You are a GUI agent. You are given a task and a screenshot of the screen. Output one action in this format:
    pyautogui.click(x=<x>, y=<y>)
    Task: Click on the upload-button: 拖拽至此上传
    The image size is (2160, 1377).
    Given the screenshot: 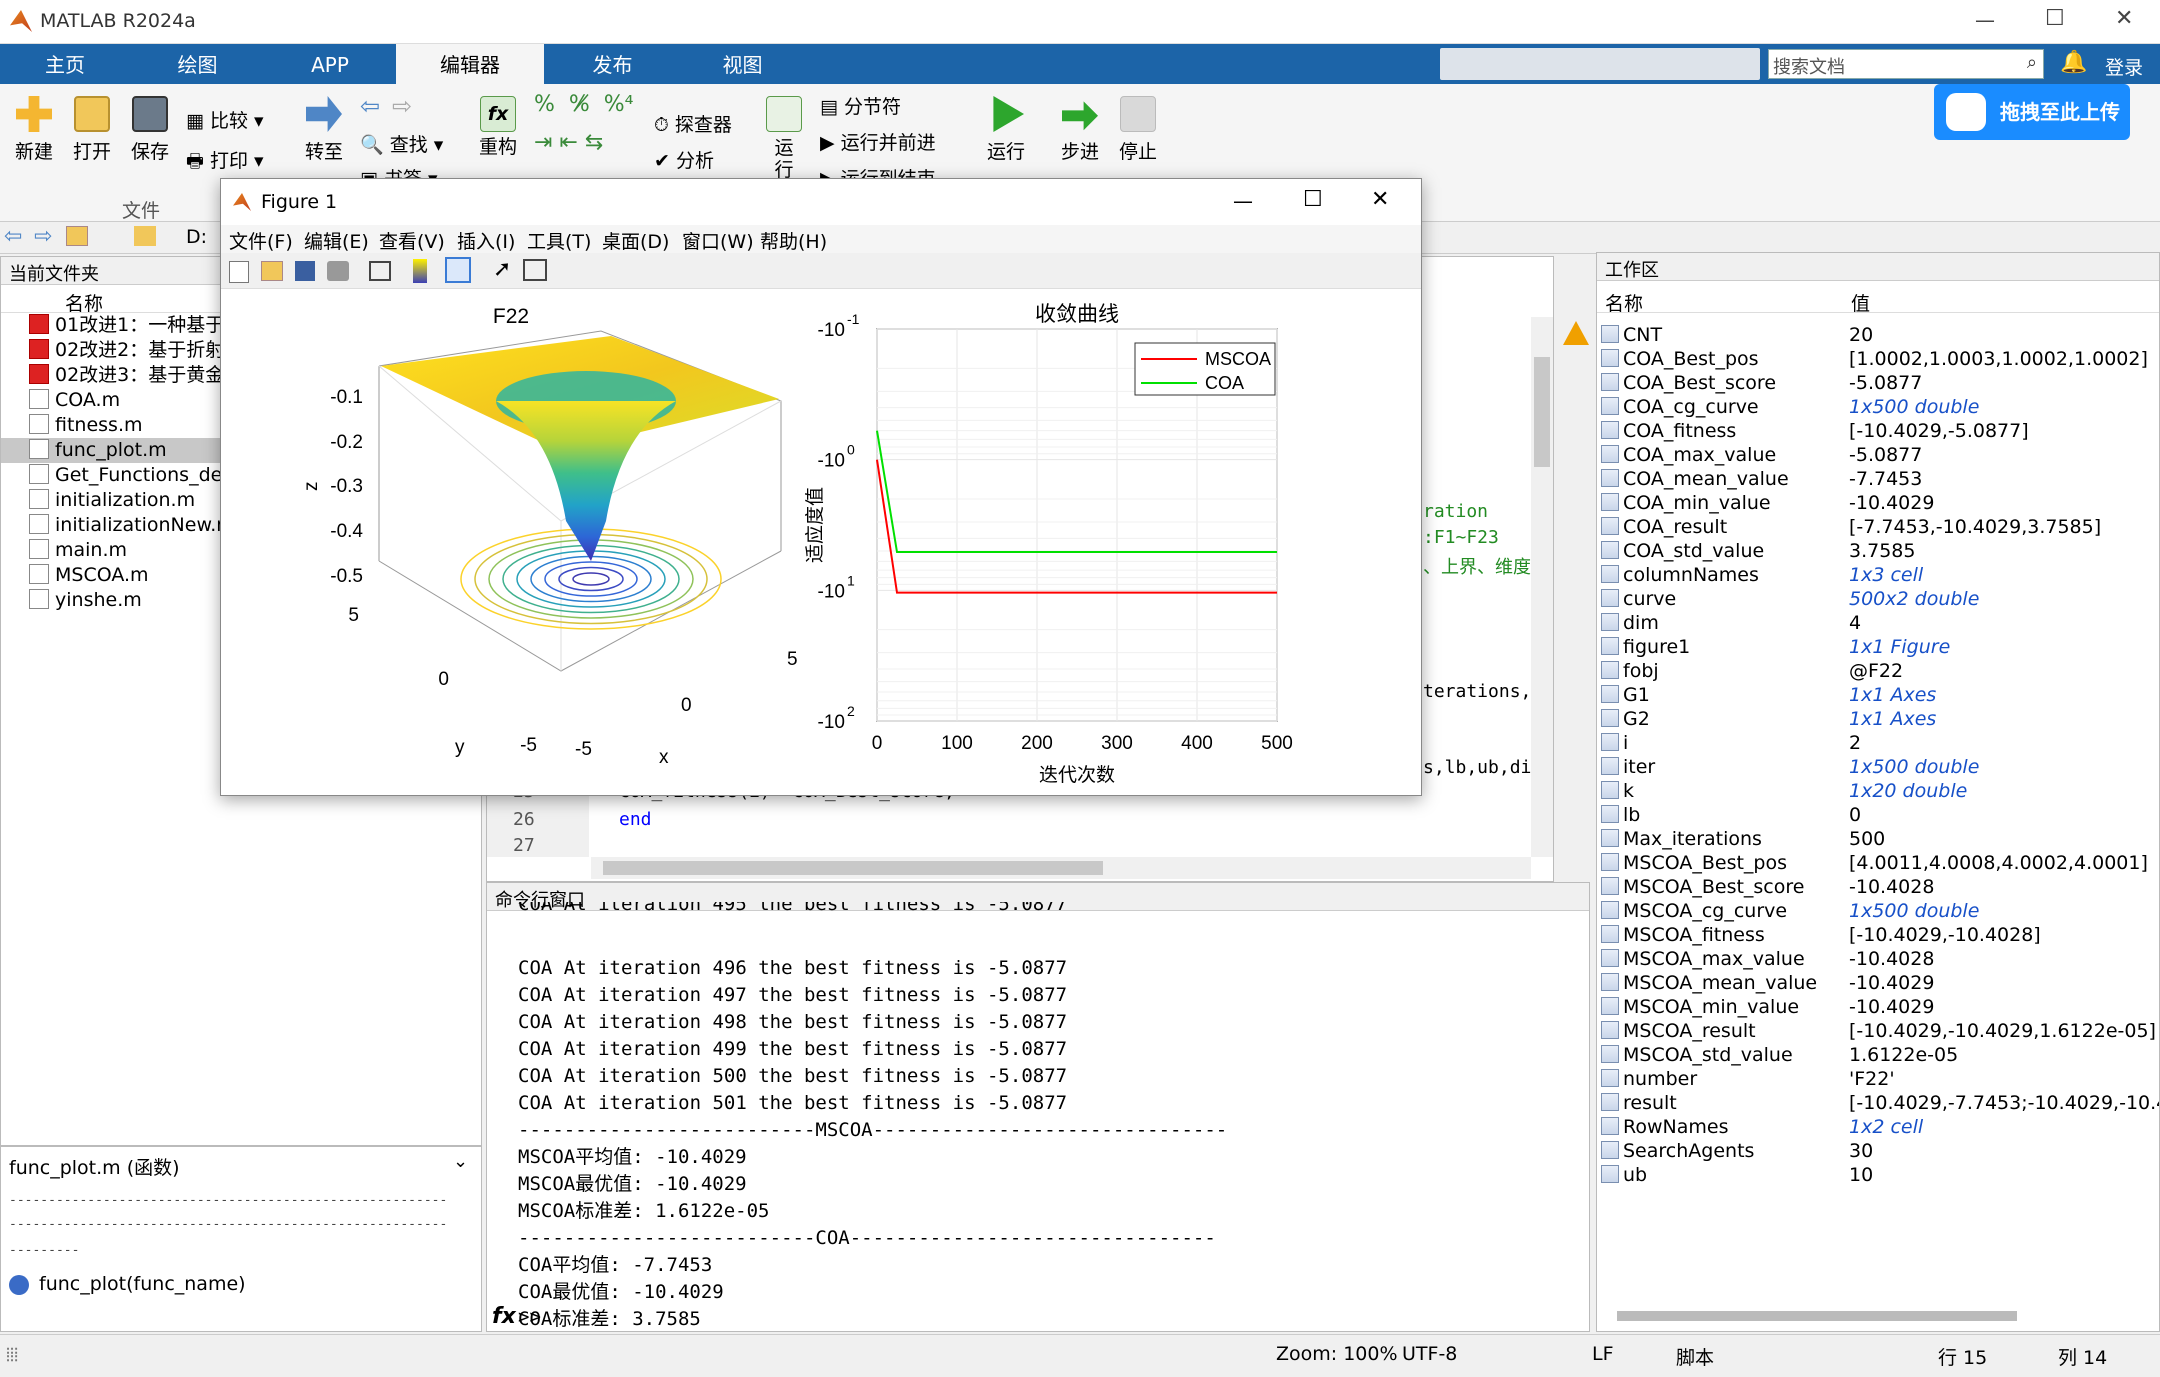 What is the action you would take?
    pyautogui.click(x=2032, y=112)
    